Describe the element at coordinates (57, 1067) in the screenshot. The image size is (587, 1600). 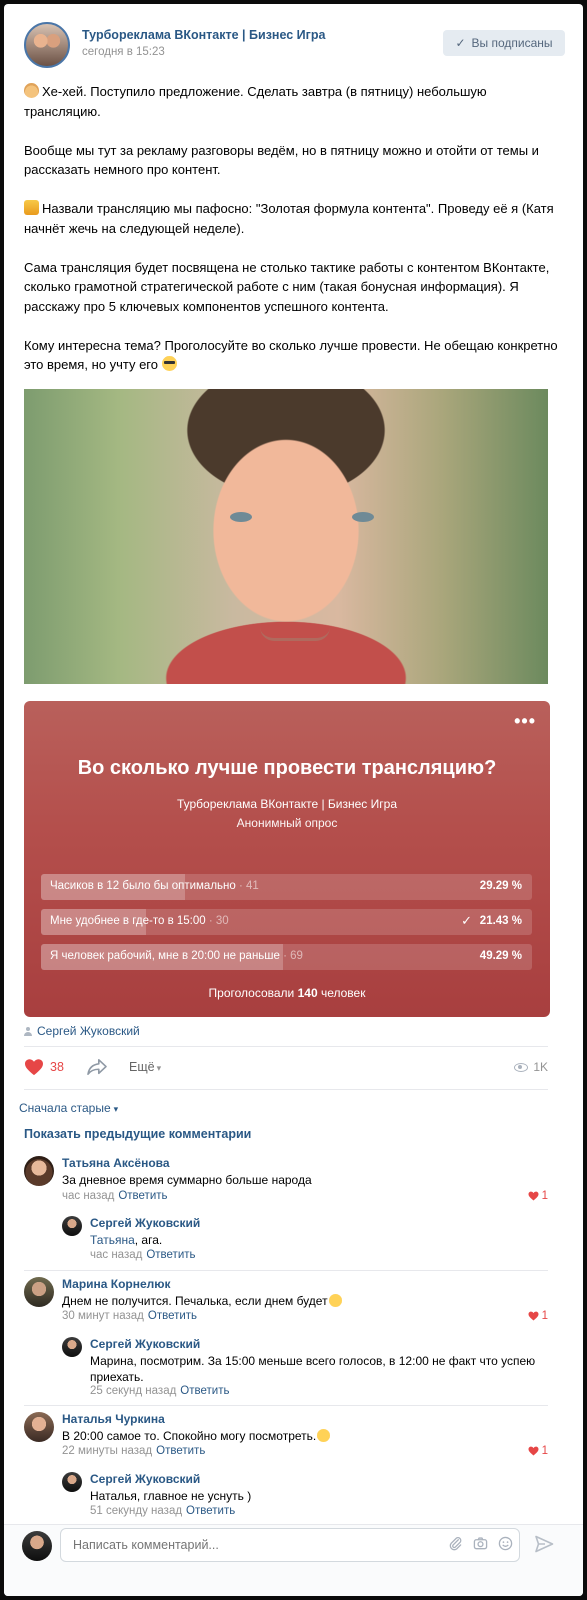
I see `like-count: 38` at that location.